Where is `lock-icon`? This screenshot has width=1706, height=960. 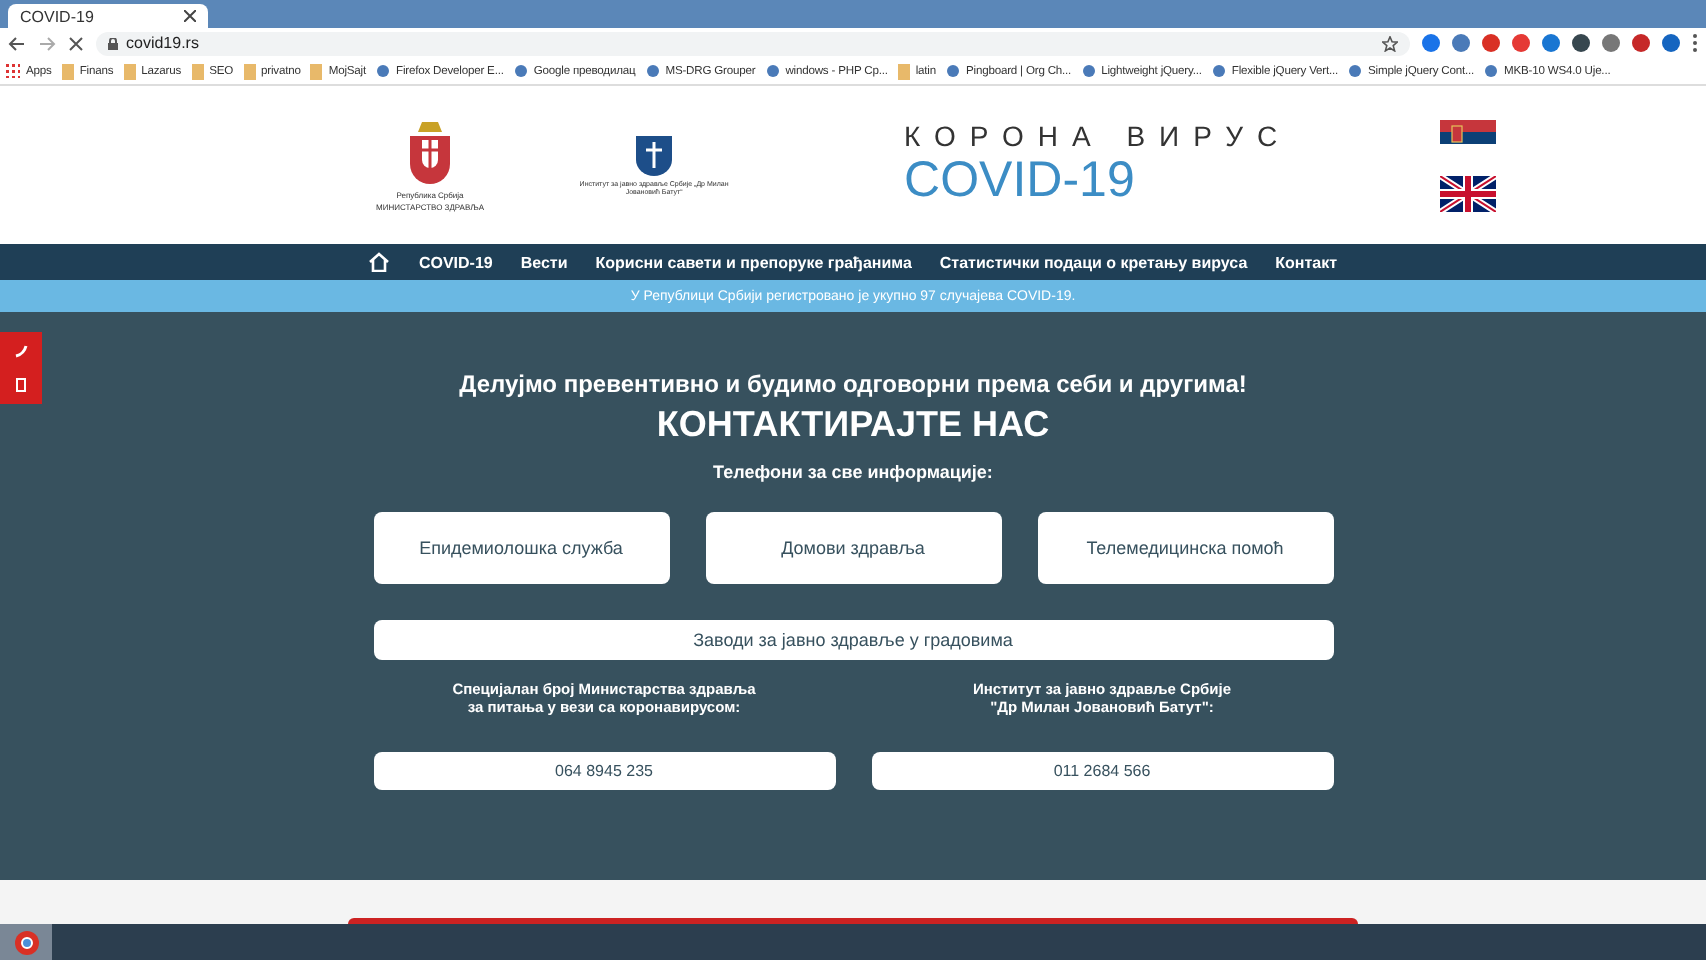 lock-icon is located at coordinates (113, 43).